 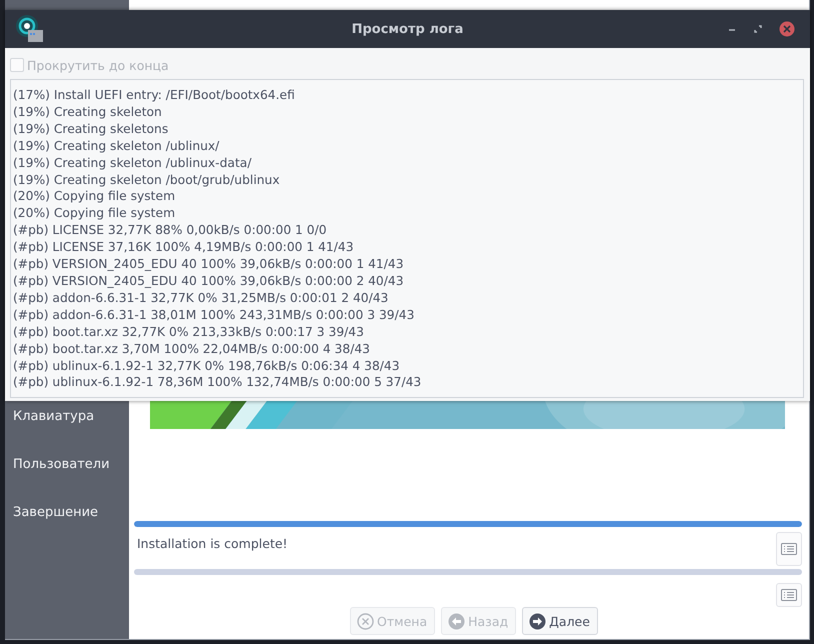 I want to click on sidebar-item: Клавиатура, so click(x=67, y=424).